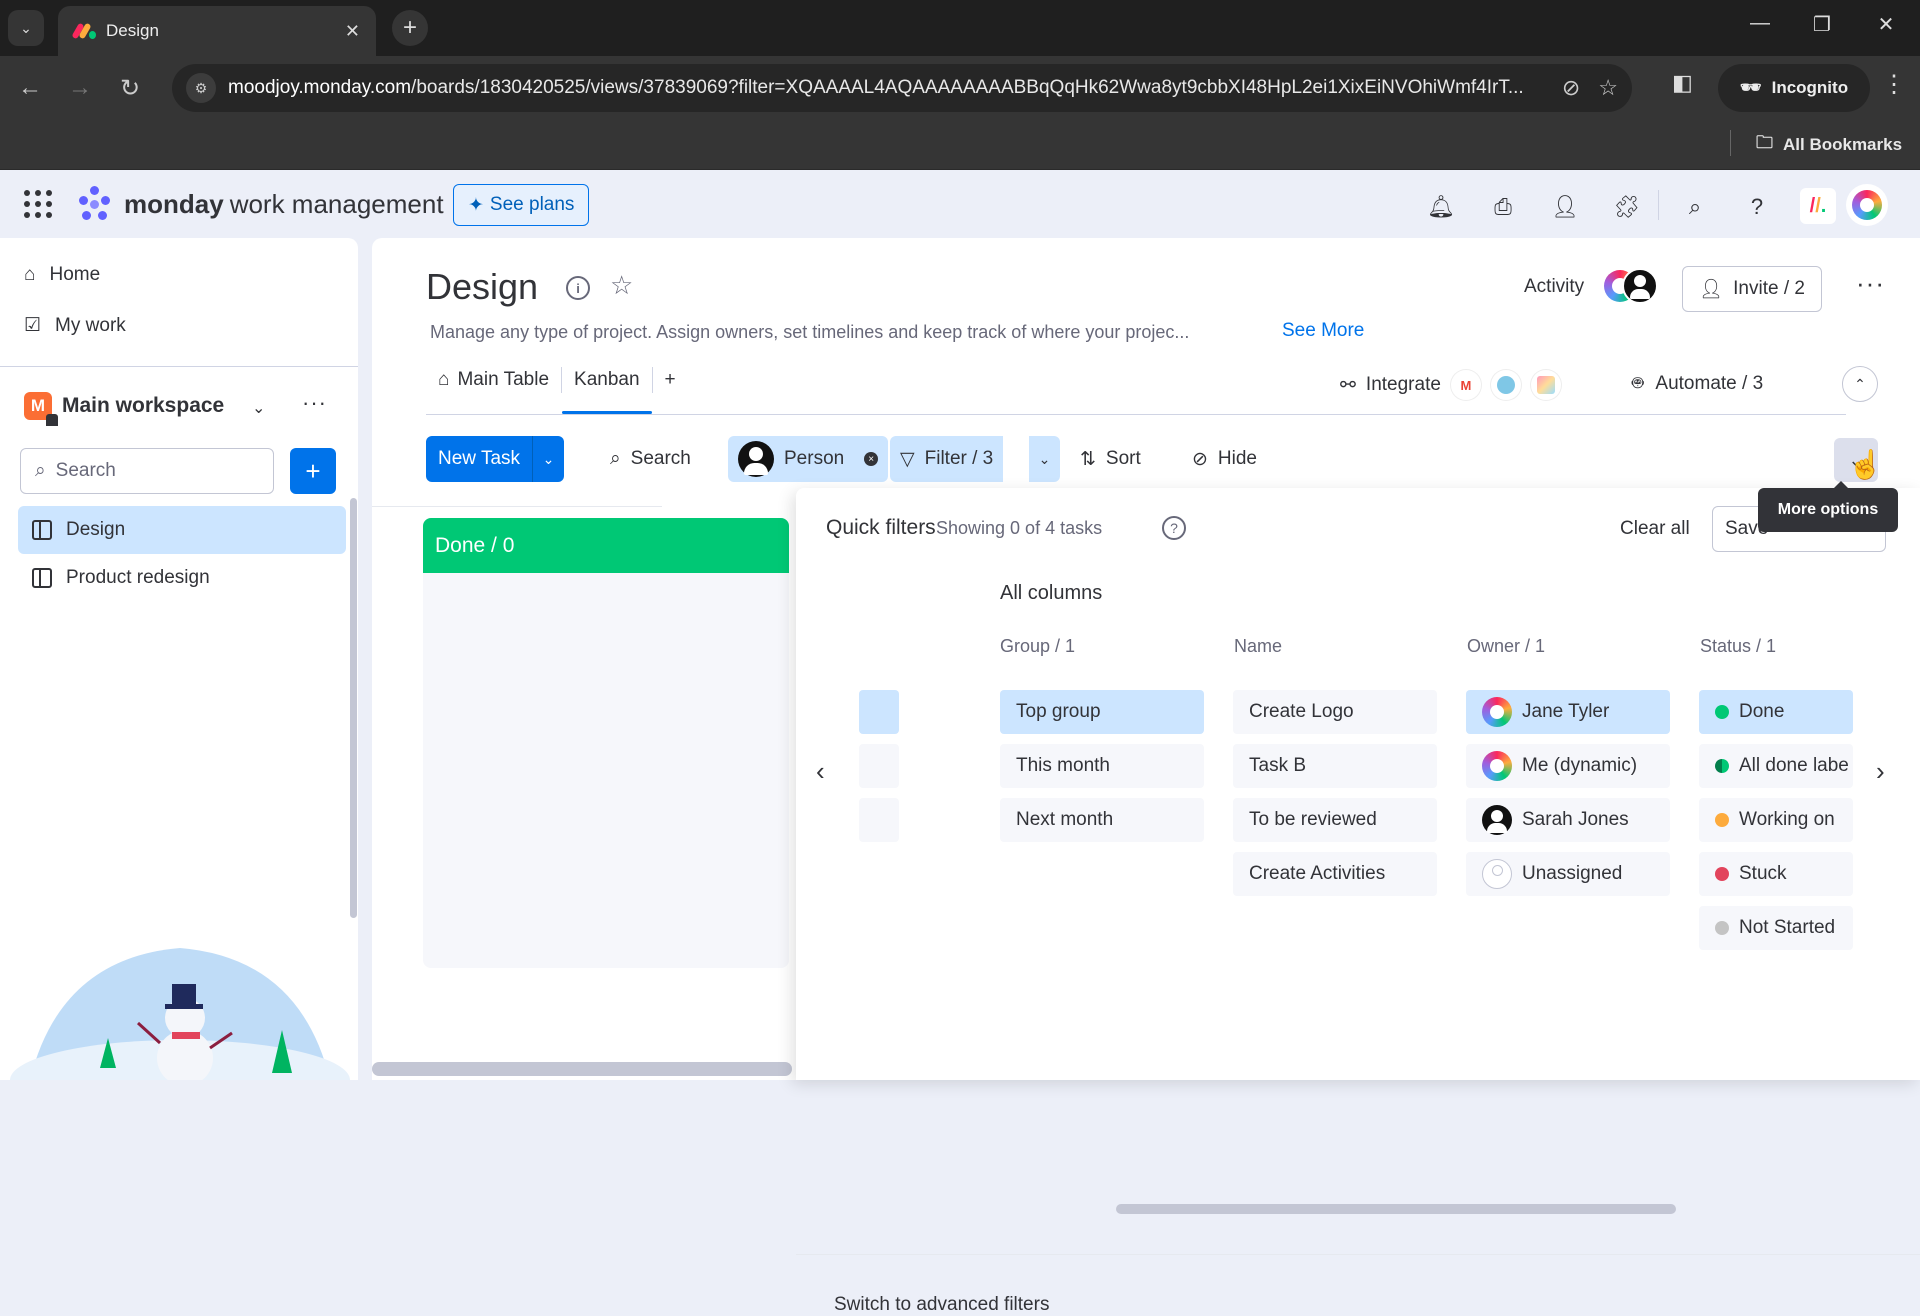 The image size is (1920, 1316). Describe the element at coordinates (1568, 874) in the screenshot. I see `filter-chip-owner: Unassigned` at that location.